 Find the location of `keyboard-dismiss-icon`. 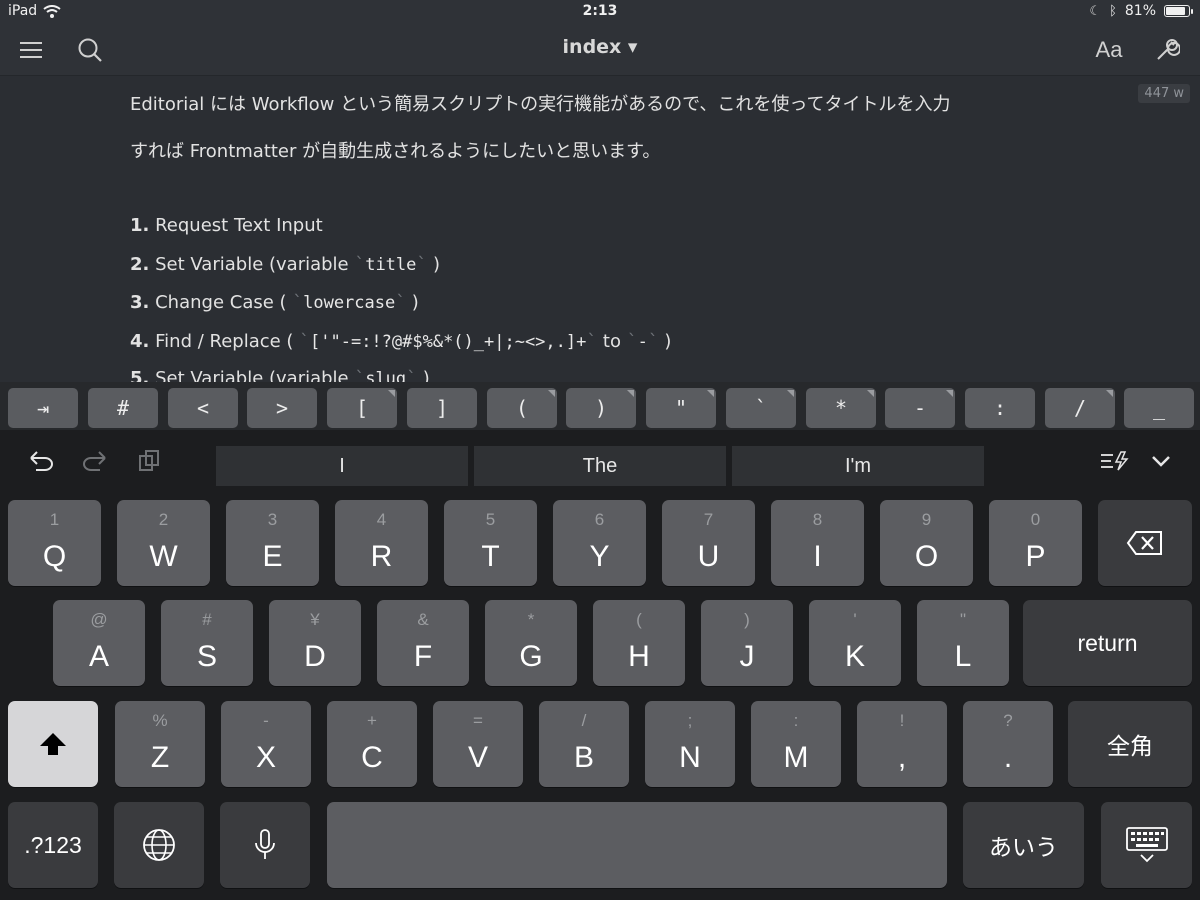

keyboard-dismiss-icon is located at coordinates (1146, 845).